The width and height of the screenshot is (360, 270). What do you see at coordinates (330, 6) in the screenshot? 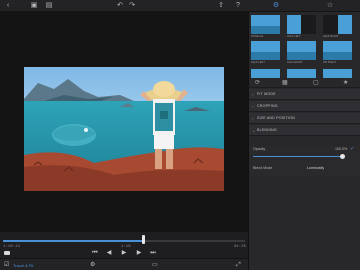
I see `favorite-star-icon: ☆` at bounding box center [330, 6].